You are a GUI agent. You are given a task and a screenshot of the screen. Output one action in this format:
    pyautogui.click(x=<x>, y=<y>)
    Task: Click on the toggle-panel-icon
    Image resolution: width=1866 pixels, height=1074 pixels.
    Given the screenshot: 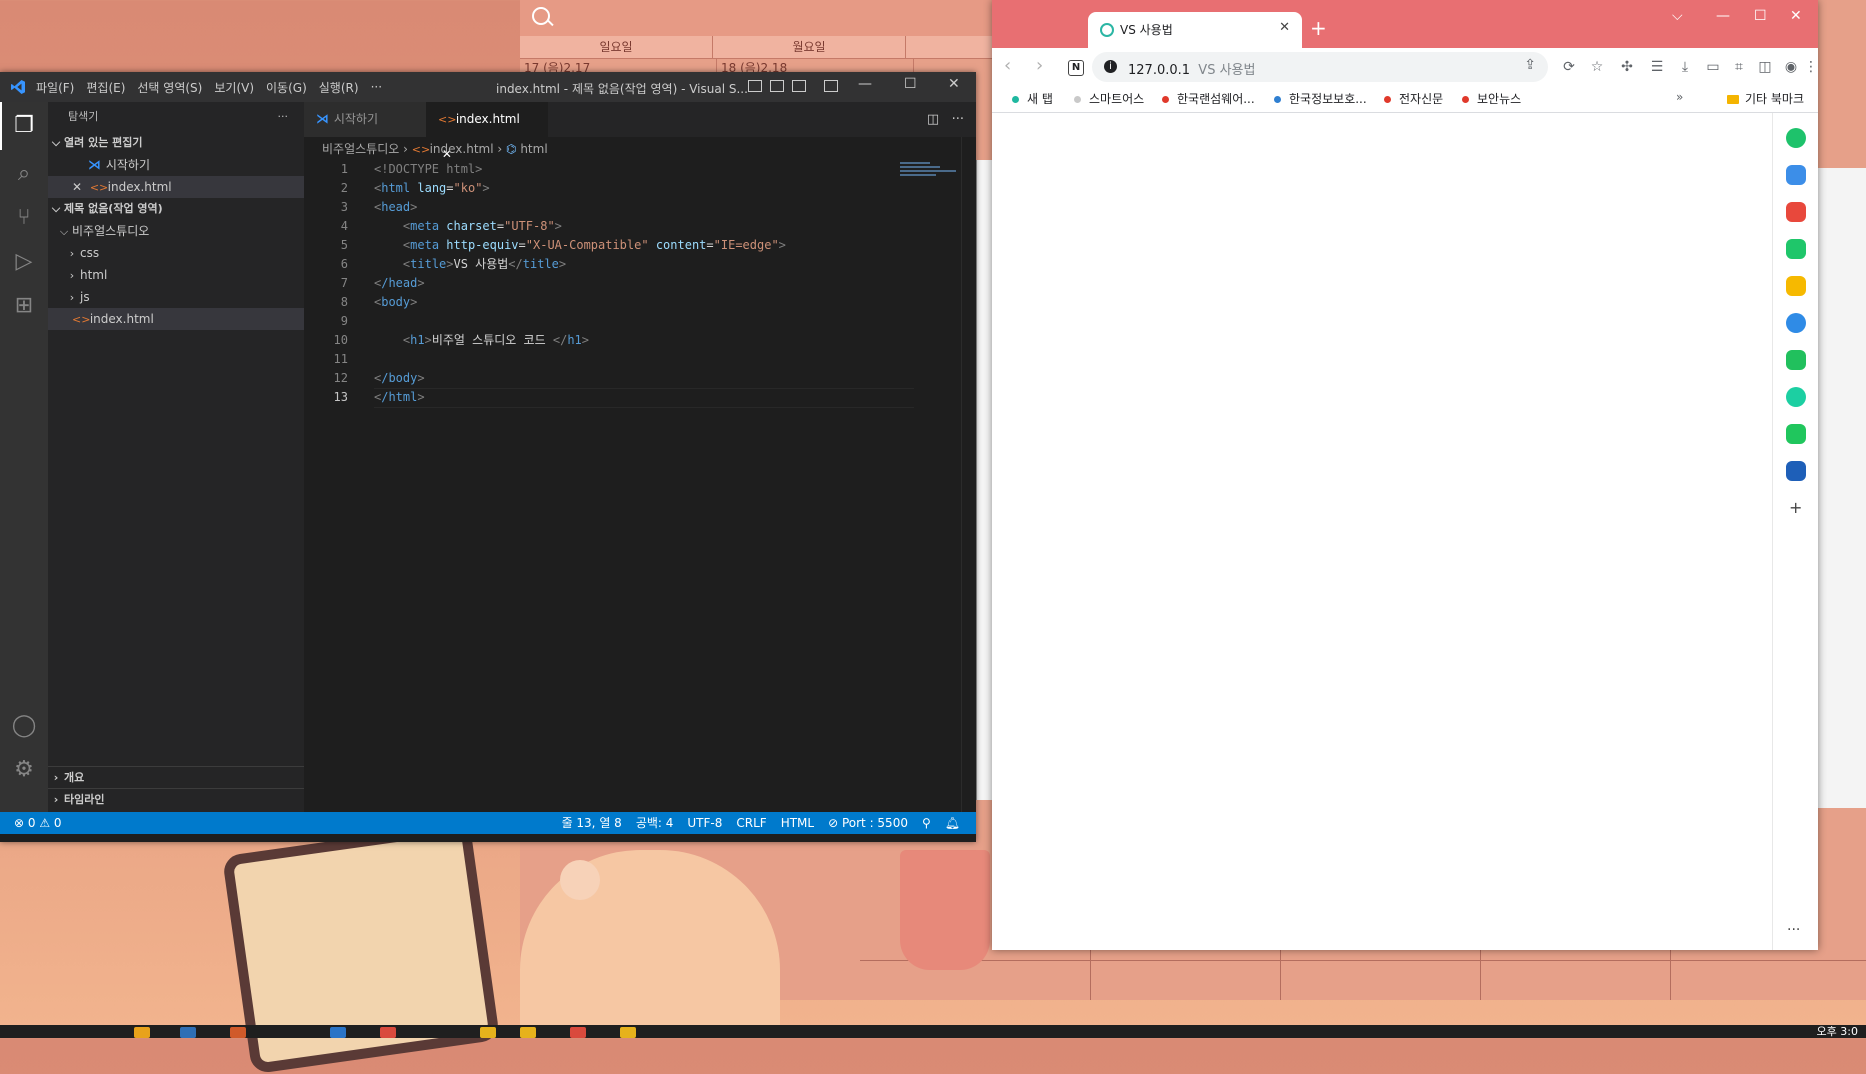 What is the action you would take?
    pyautogui.click(x=777, y=86)
    